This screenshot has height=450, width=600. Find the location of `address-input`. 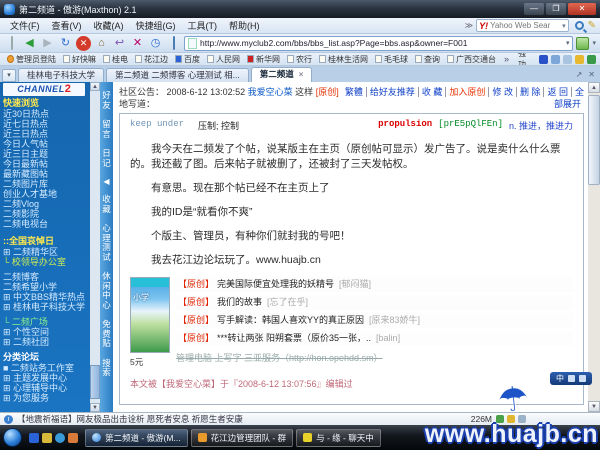

address-input is located at coordinates (381, 43).